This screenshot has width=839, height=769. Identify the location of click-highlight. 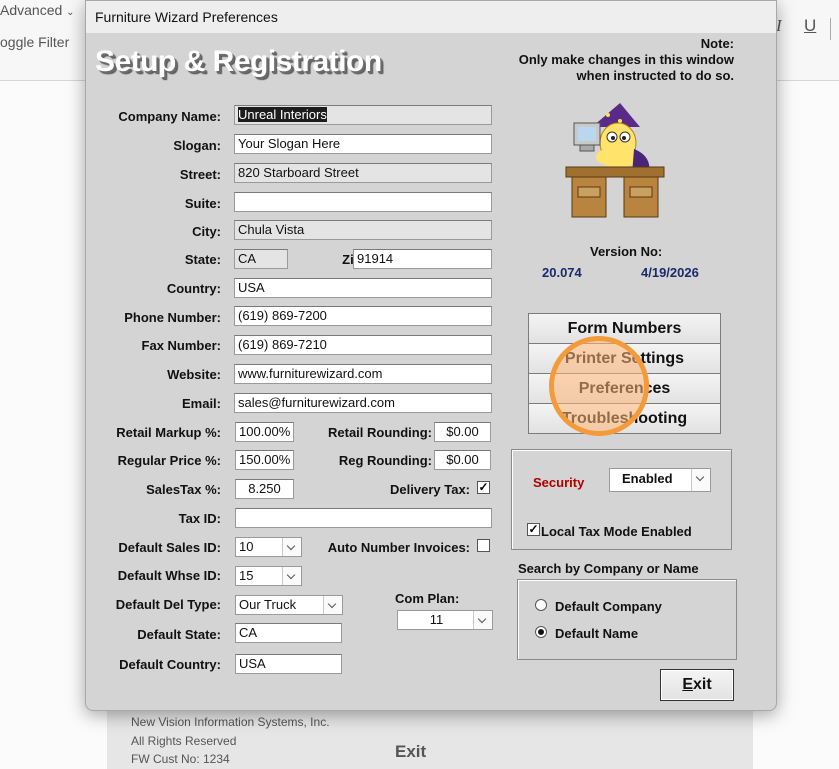
(599, 386).